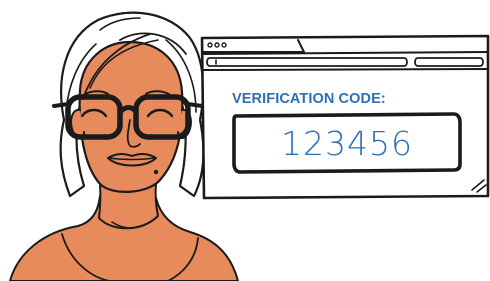 This screenshot has height=281, width=490. Describe the element at coordinates (449, 62) in the screenshot. I see `search-bar` at that location.